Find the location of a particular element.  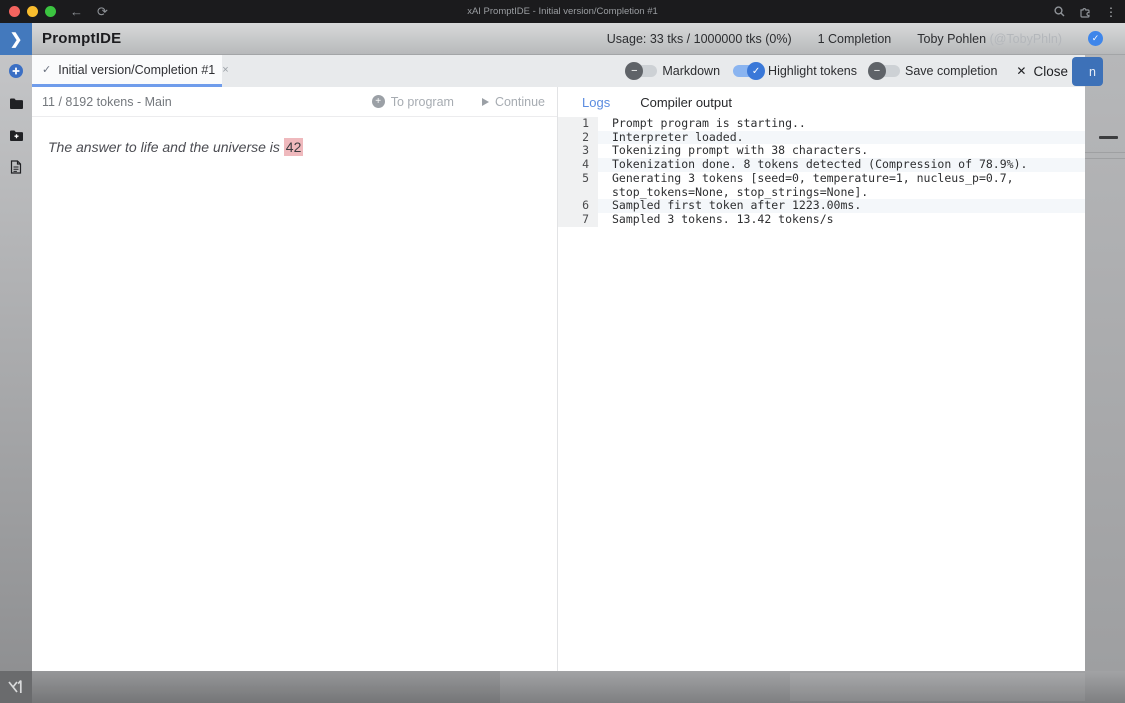

tab-logs: Logs is located at coordinates (596, 102).